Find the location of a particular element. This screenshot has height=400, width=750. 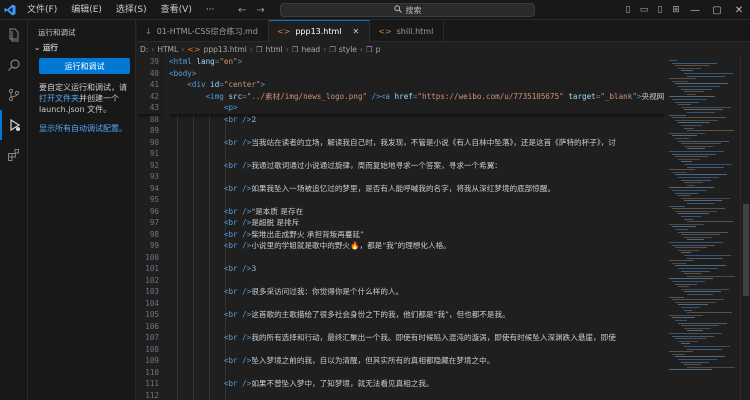

tab-label: 01-HTML-CSS综合练习.md is located at coordinates (207, 31).